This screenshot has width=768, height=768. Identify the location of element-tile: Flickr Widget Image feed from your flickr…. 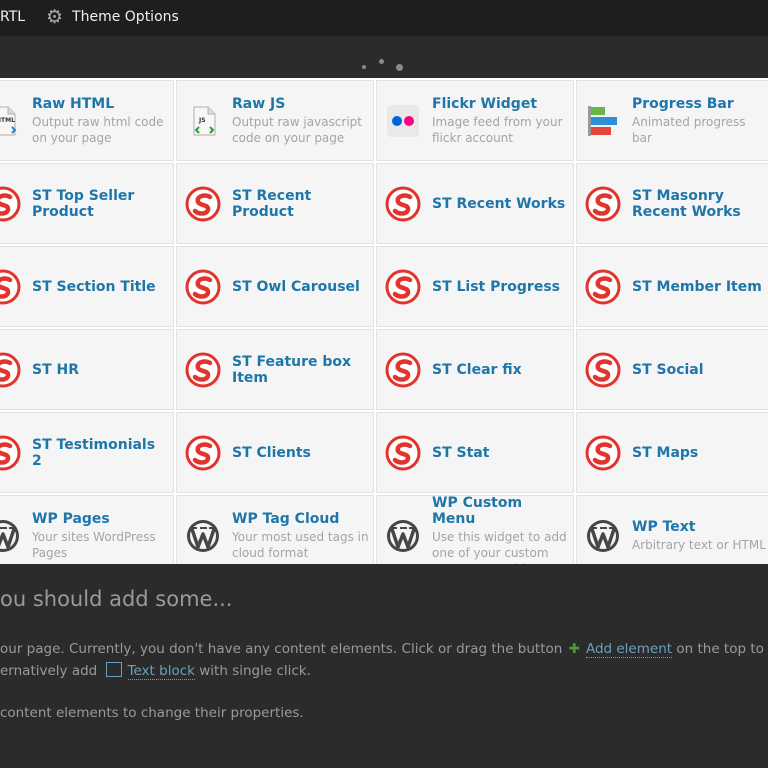
(475, 120).